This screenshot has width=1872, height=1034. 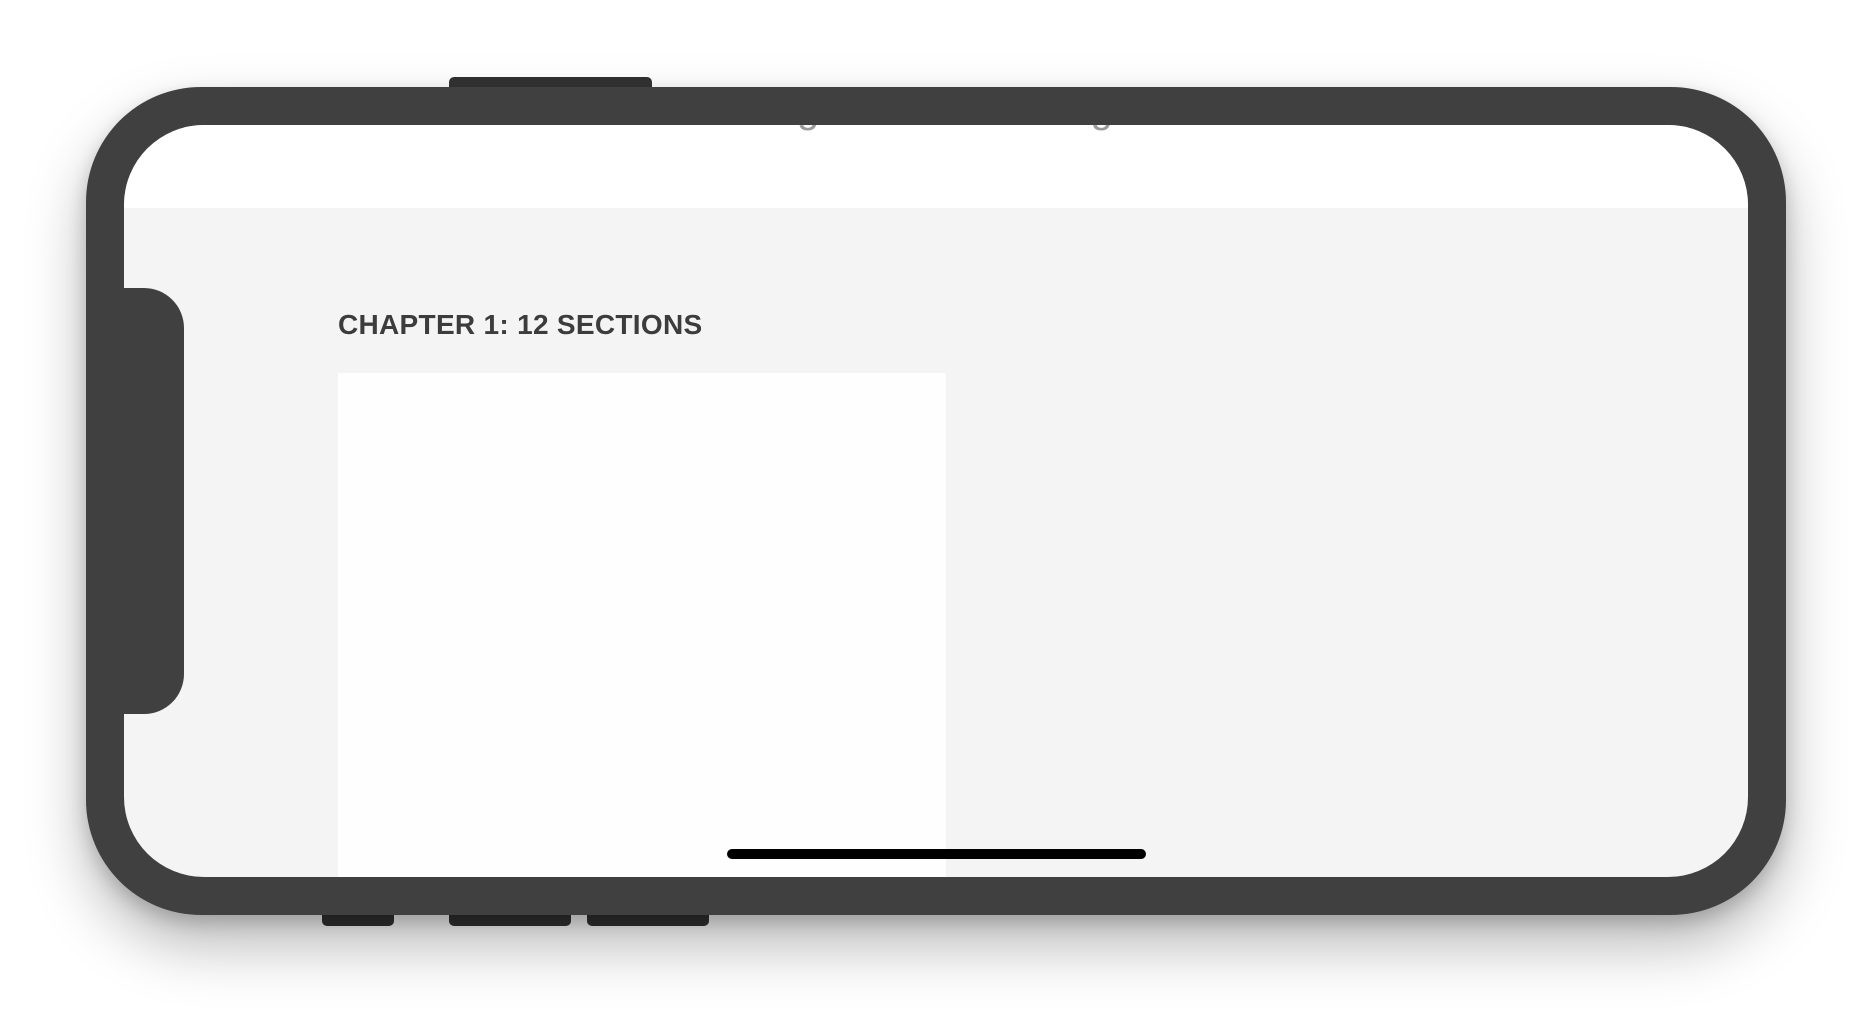 What do you see at coordinates (520, 324) in the screenshot?
I see `chapter-heading: CHAPTER 1: 12 SECTIONS` at bounding box center [520, 324].